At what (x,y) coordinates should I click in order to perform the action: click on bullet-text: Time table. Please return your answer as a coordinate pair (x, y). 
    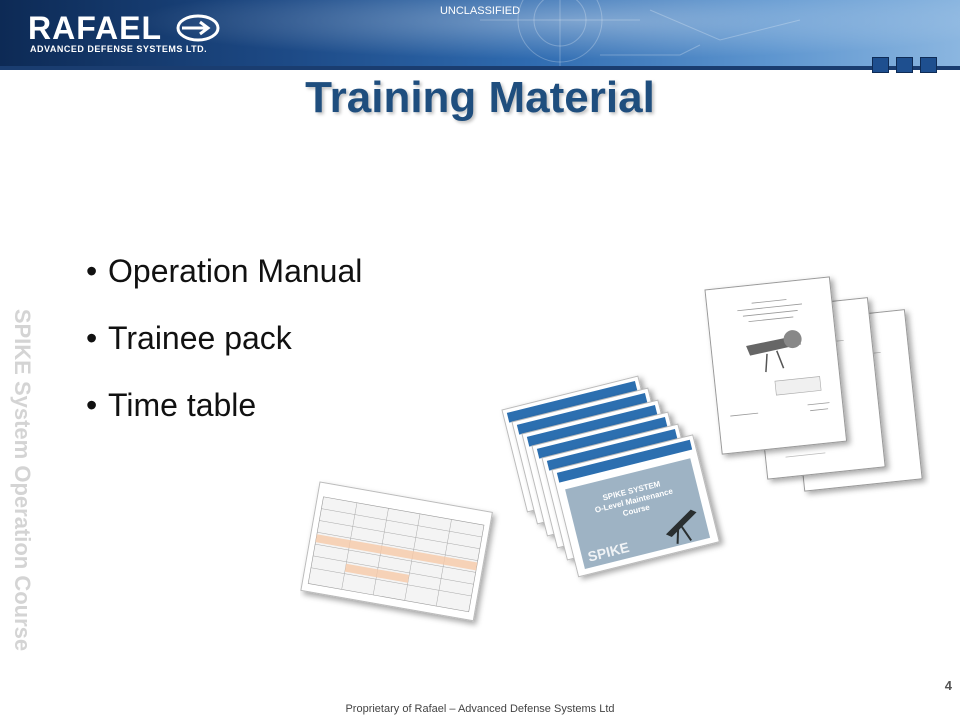
    Looking at the image, I should click on (182, 405).